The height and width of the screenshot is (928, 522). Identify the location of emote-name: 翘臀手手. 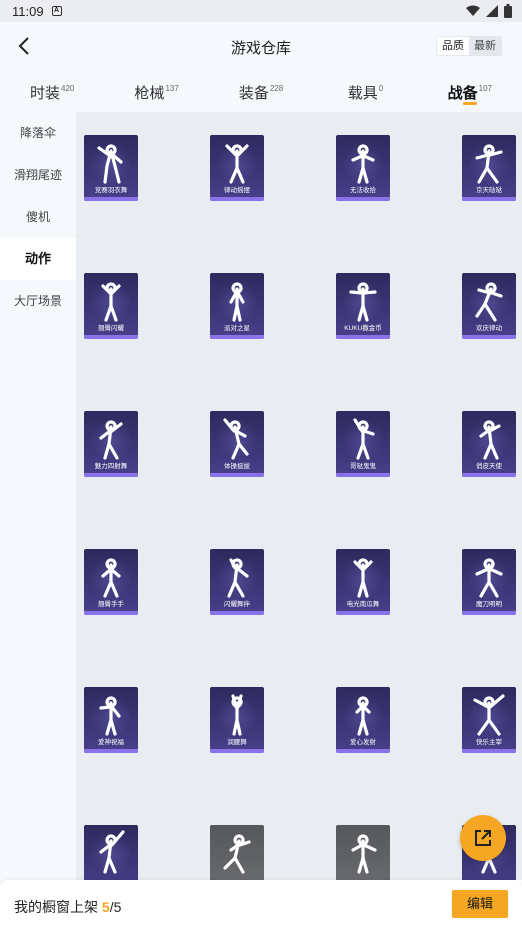
(111, 604).